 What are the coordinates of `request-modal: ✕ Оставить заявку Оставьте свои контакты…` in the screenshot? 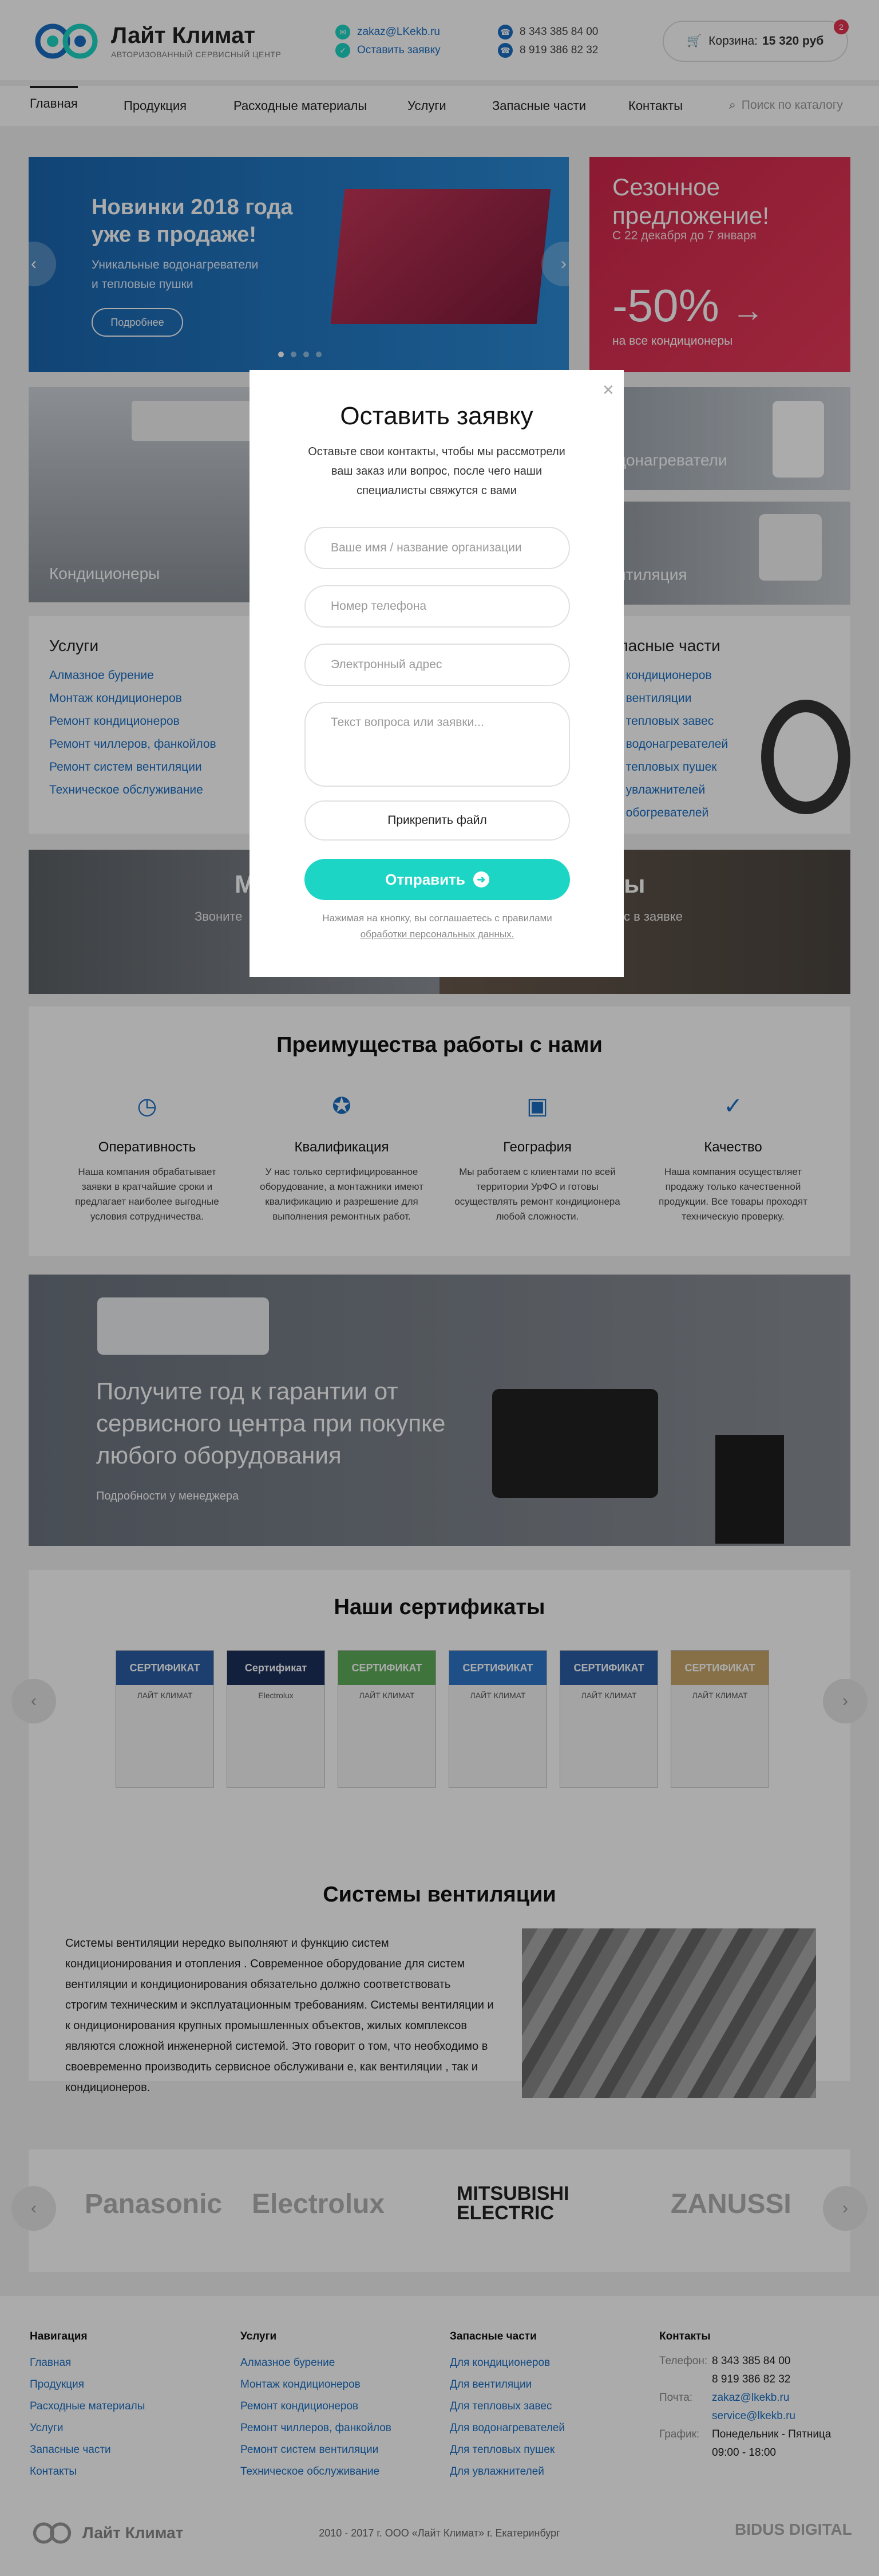 It's located at (437, 673).